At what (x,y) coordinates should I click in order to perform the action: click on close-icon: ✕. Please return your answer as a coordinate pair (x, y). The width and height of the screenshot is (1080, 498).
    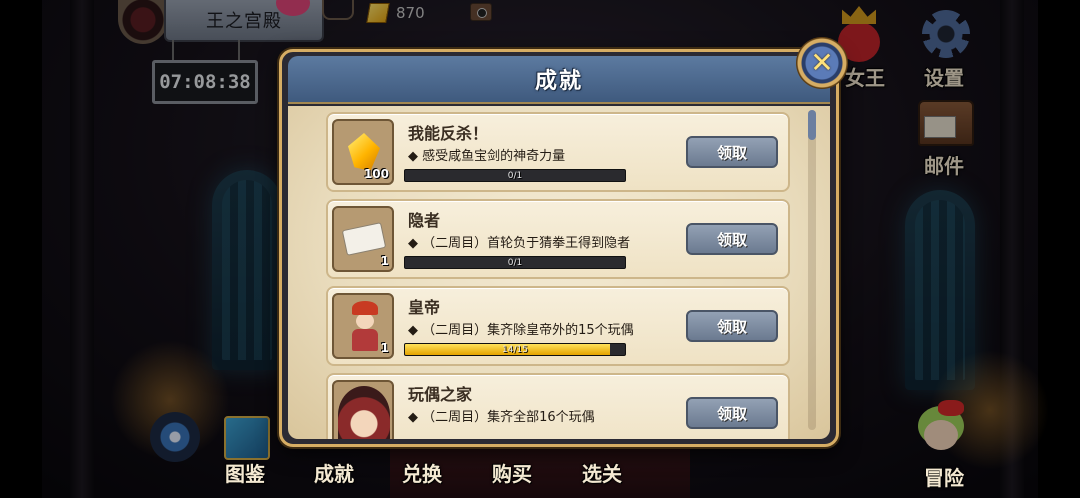
    Looking at the image, I should click on (822, 62).